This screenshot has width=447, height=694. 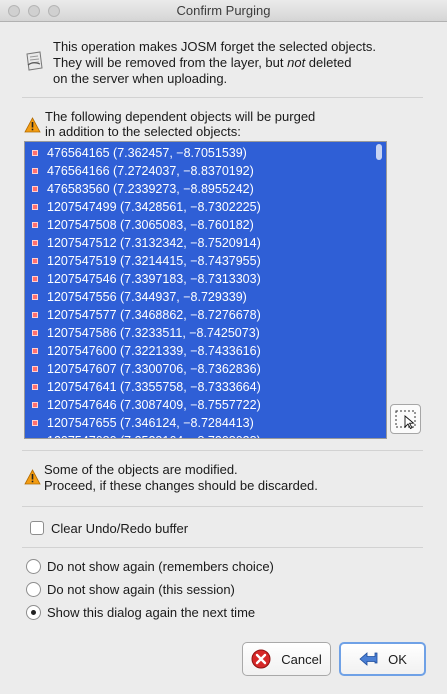 I want to click on list-item: 1207547655 (7.346124, −8.7284413), so click(x=199, y=423).